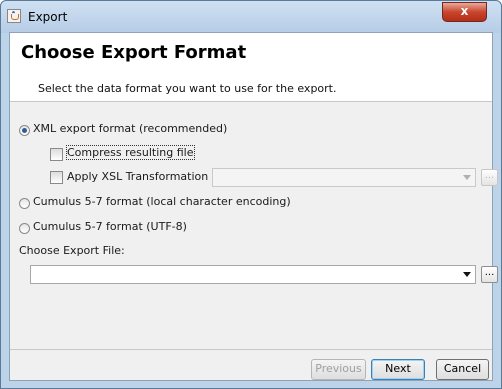  I want to click on page-title: Choose Export Format, so click(134, 52).